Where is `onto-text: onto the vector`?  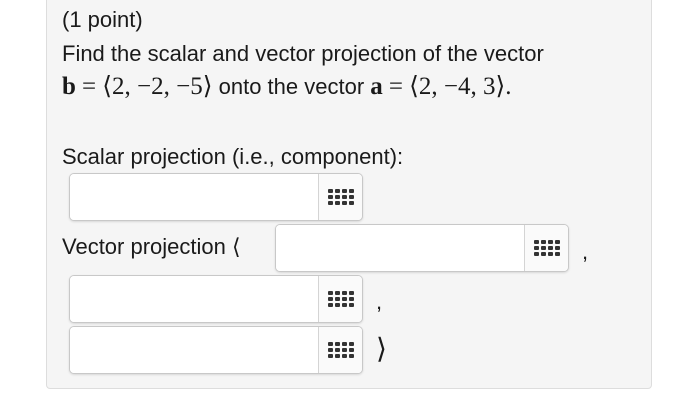
onto-text: onto the vector is located at coordinates (291, 86).